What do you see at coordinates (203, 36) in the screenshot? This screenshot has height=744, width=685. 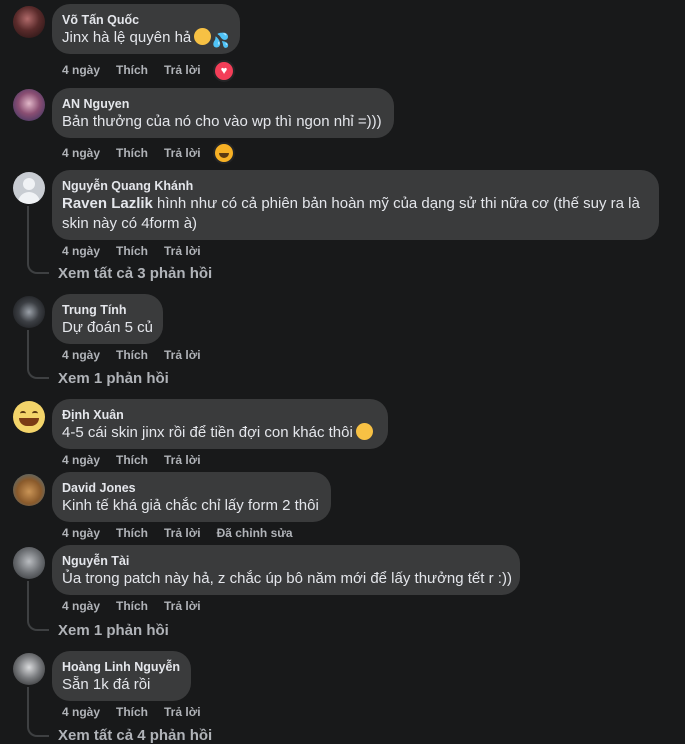 I see `grinning-sweat-emoji-icon` at bounding box center [203, 36].